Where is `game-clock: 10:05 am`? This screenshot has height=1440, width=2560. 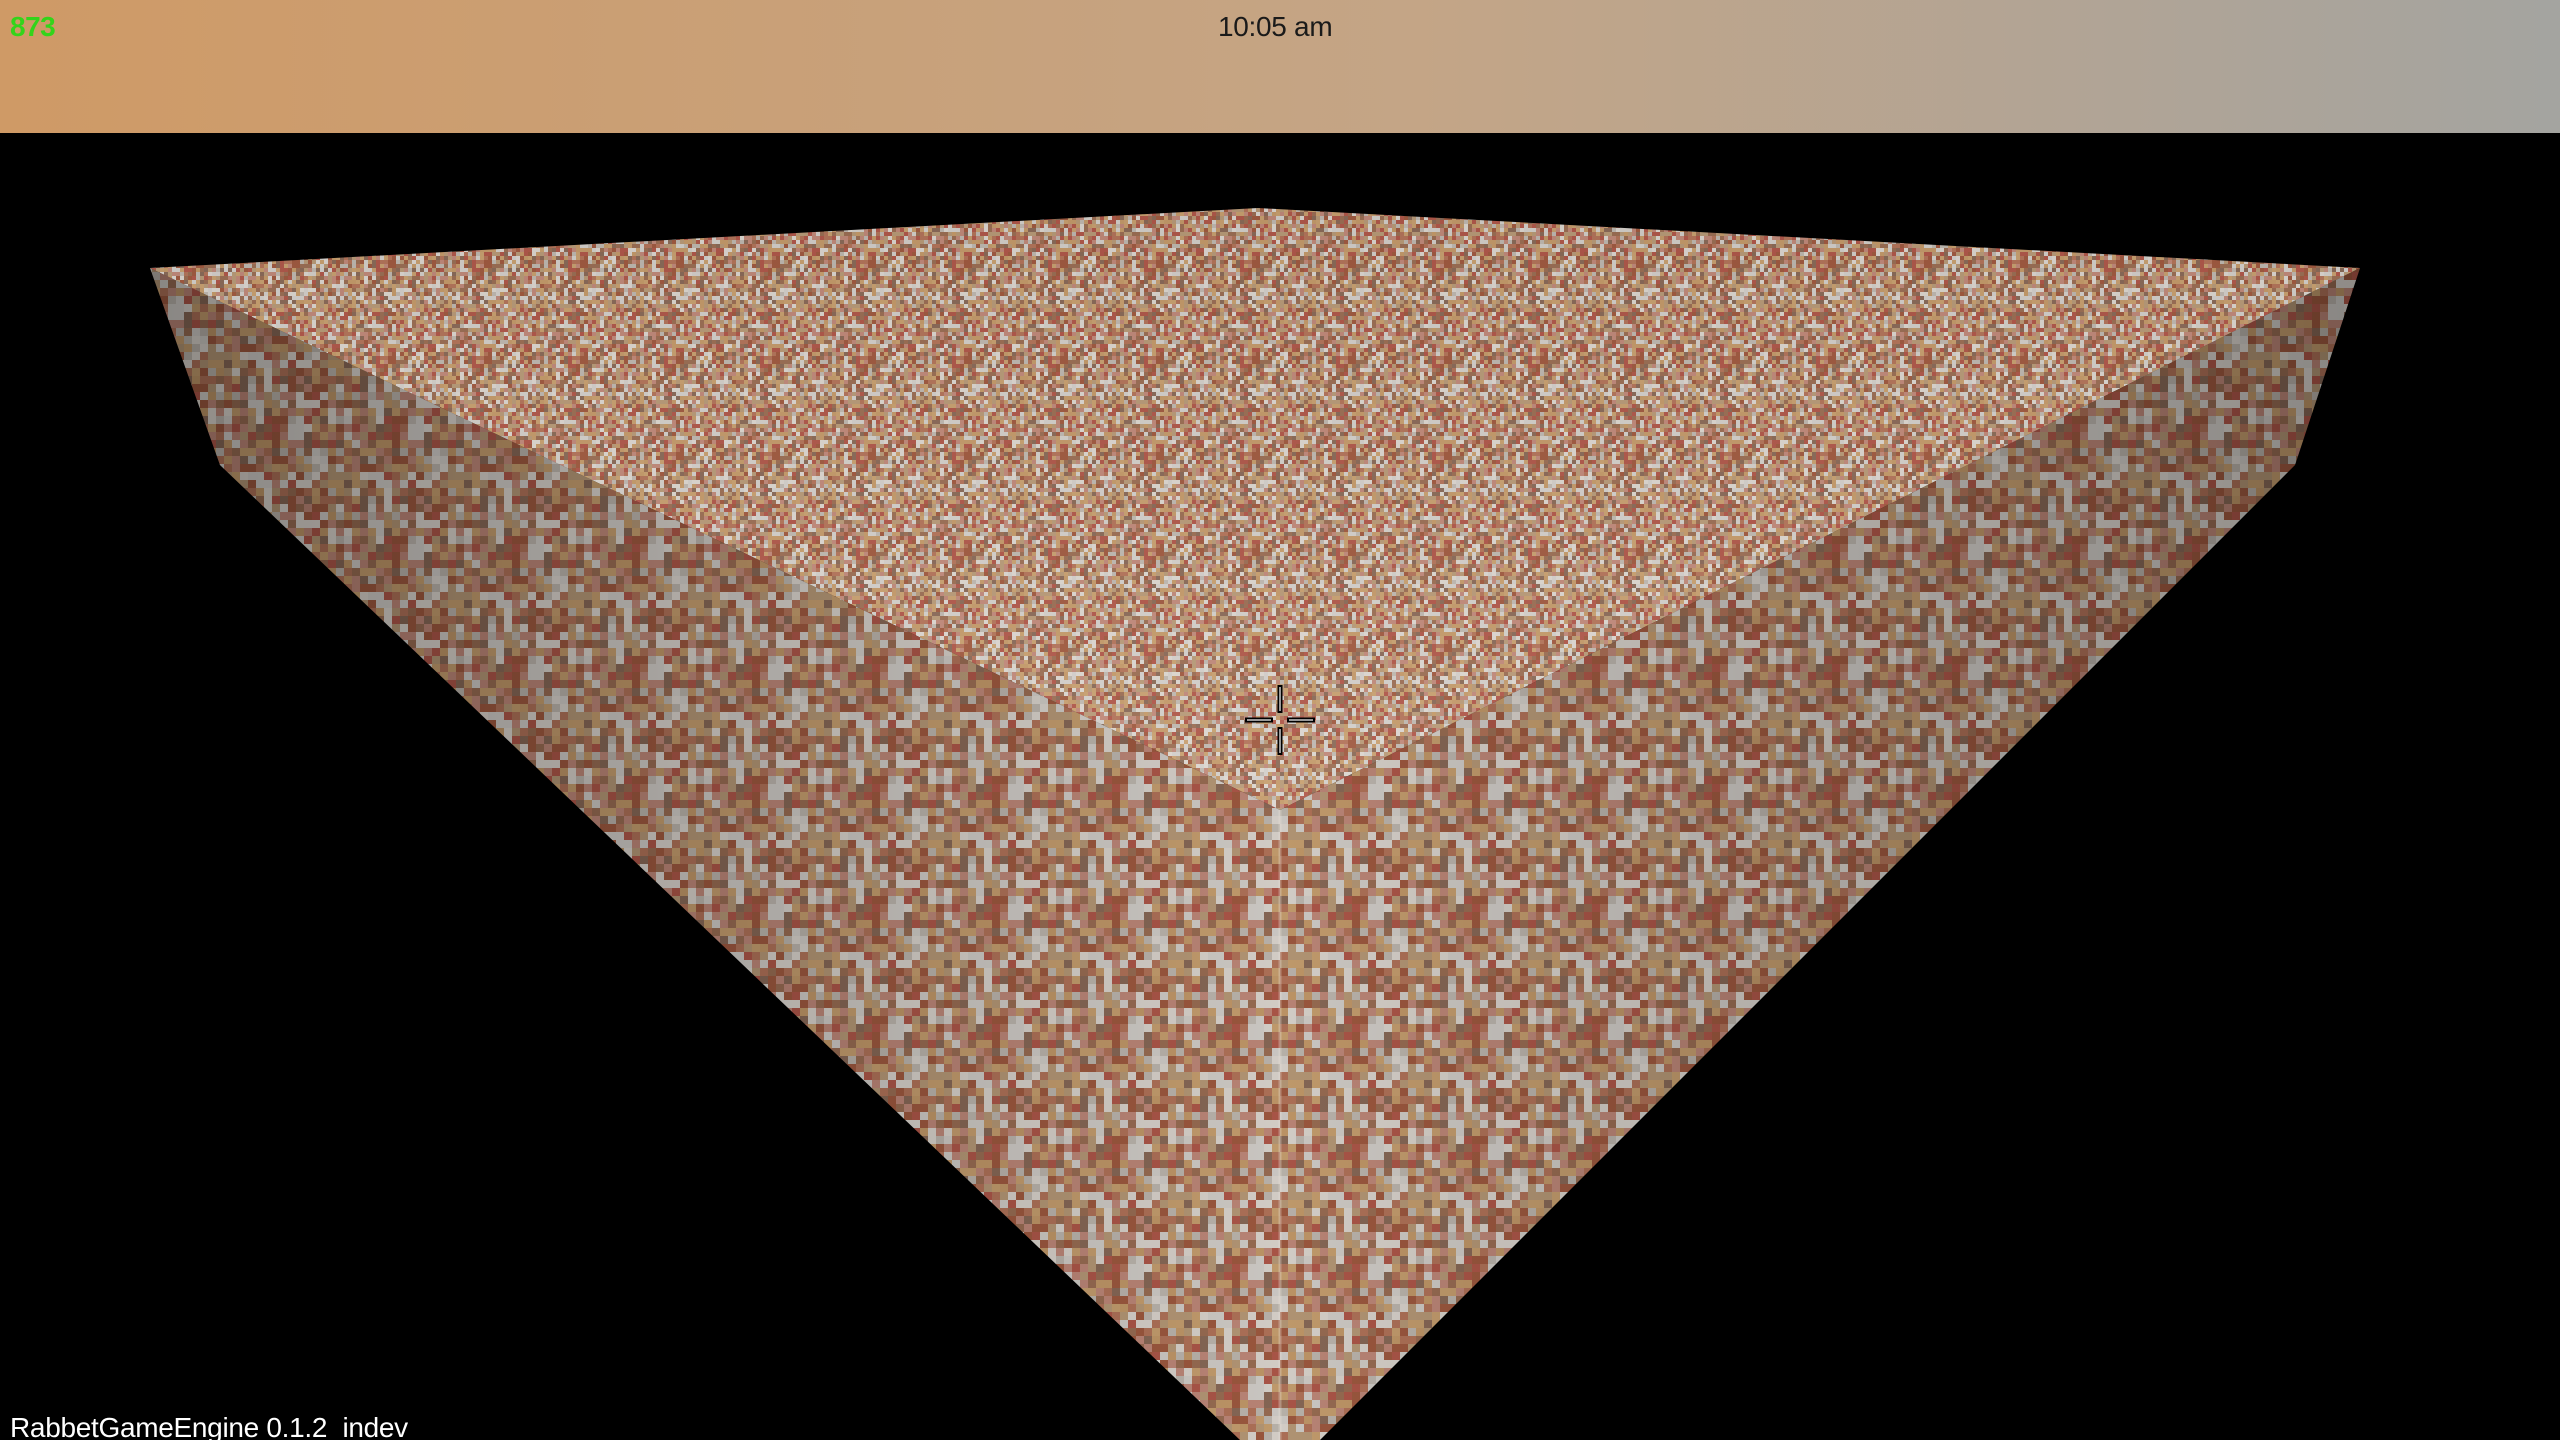
game-clock: 10:05 am is located at coordinates (1275, 26).